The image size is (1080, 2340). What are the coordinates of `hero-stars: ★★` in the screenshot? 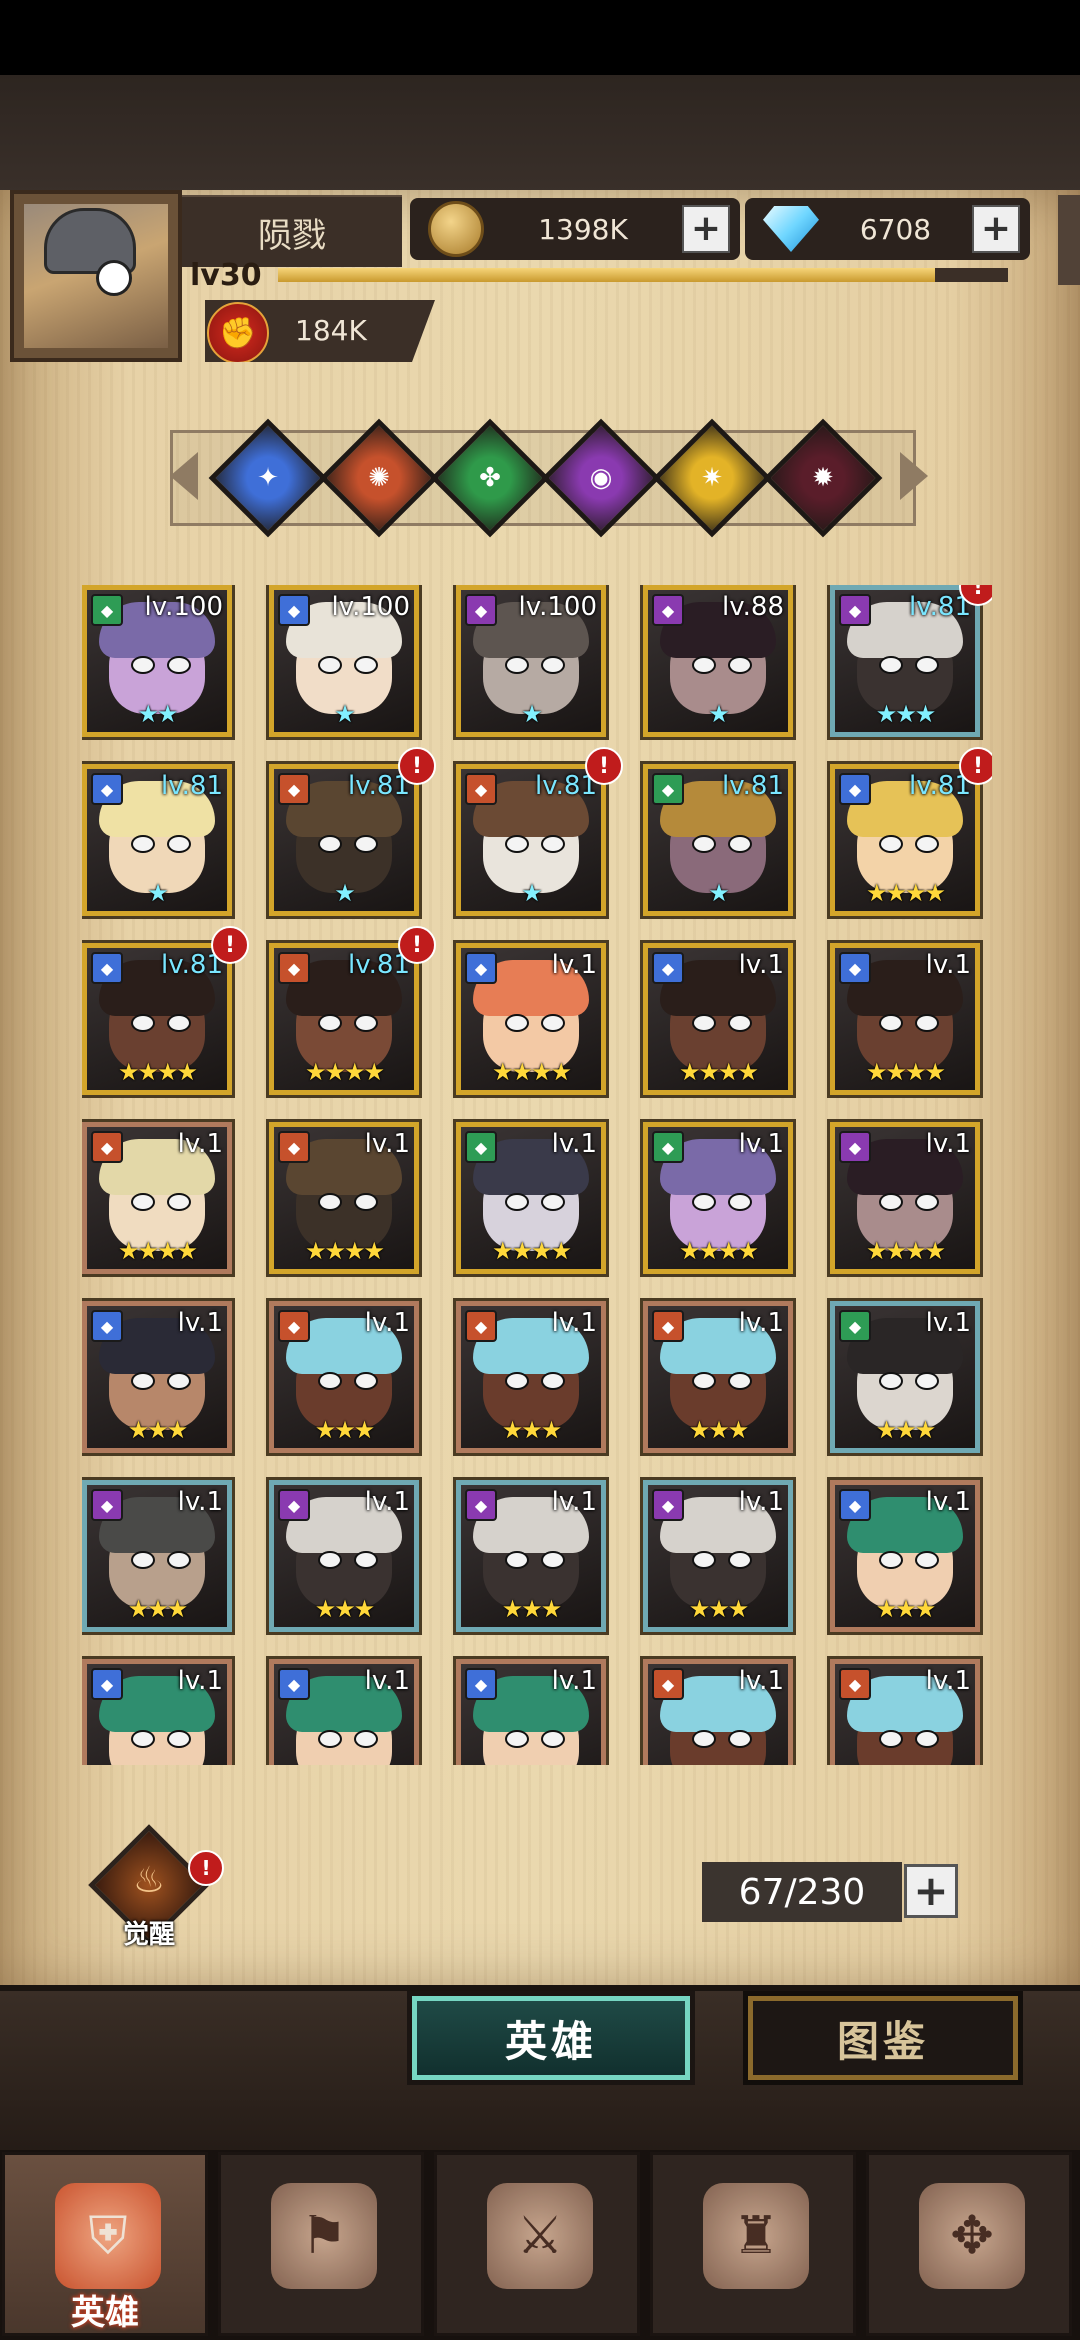 It's located at (157, 714).